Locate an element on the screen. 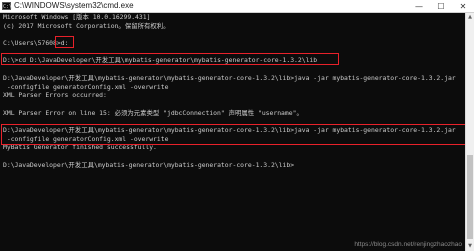 The width and height of the screenshot is (474, 251). console-line: (c) 2017 Microsoft Corporation。保留所有权利。 is located at coordinates (86, 25).